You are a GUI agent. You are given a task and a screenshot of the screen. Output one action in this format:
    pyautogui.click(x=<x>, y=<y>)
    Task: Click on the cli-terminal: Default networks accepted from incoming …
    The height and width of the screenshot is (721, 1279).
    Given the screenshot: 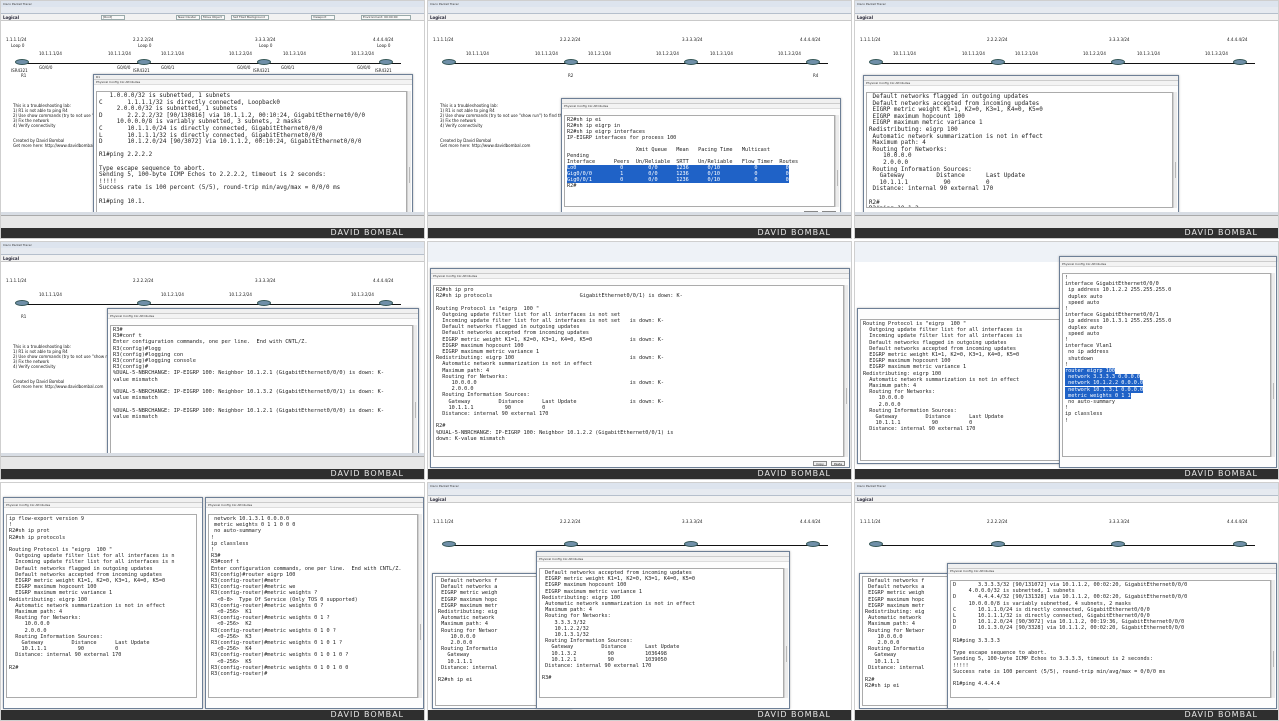 What is the action you would take?
    pyautogui.click(x=661, y=633)
    